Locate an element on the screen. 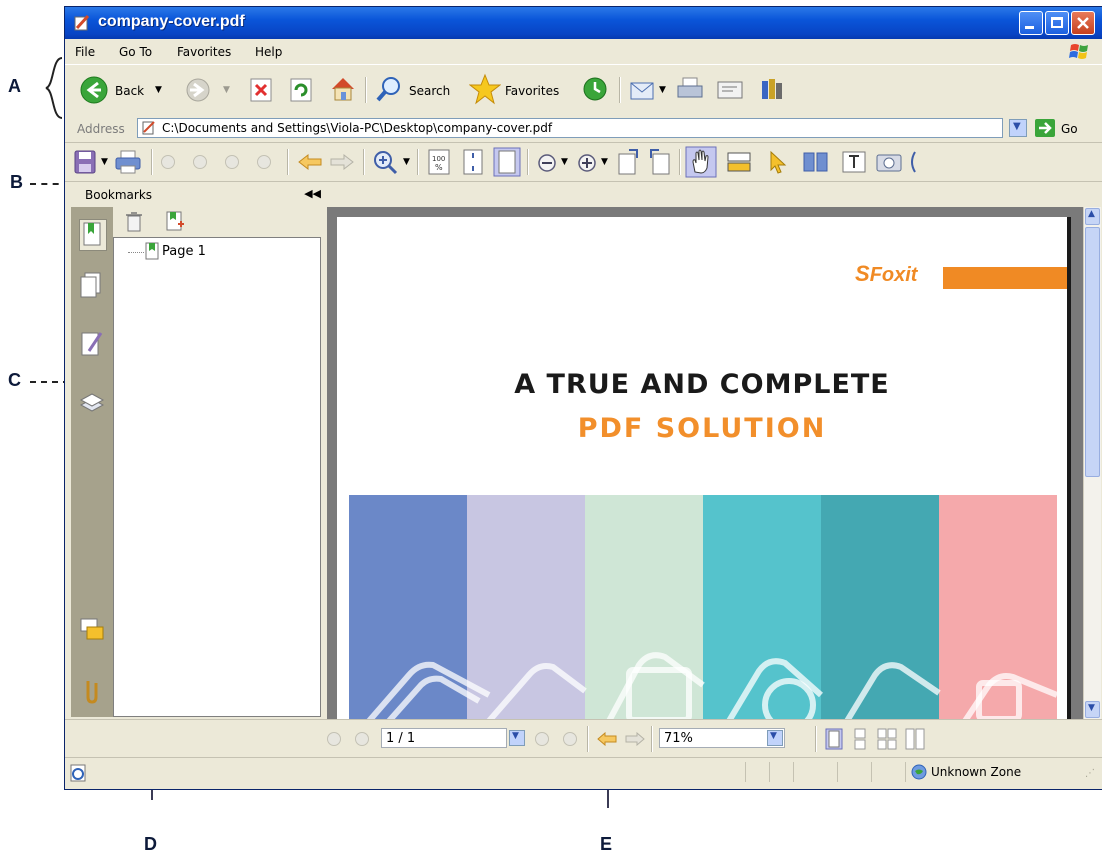 The image size is (1102, 857). edit-icon is located at coordinates (730, 90).